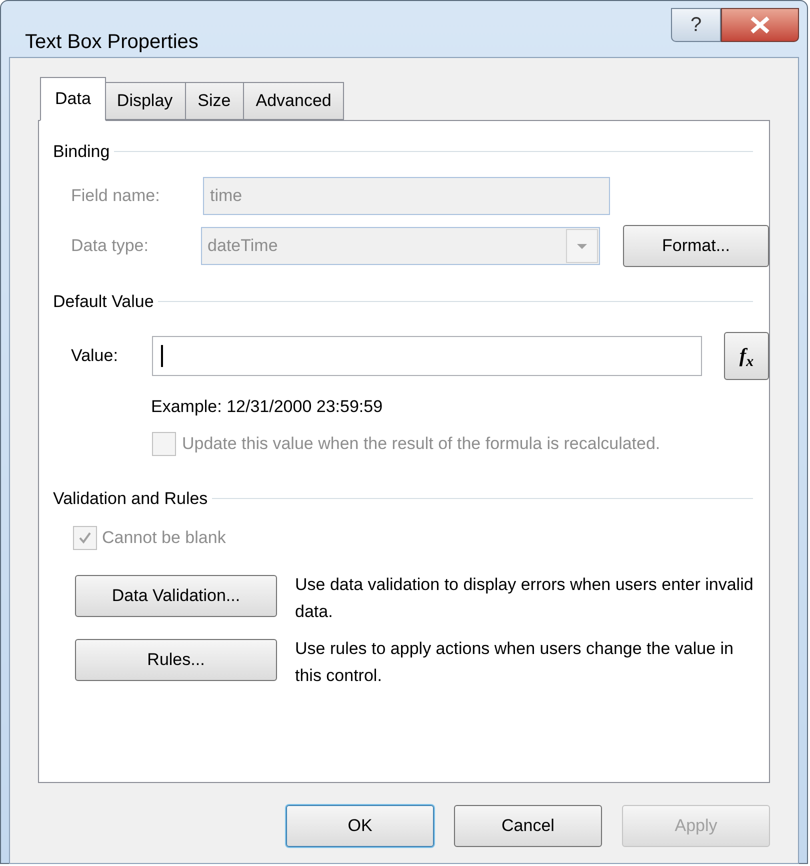 This screenshot has height=866, width=810. What do you see at coordinates (81, 152) in the screenshot?
I see `group-title: Binding` at bounding box center [81, 152].